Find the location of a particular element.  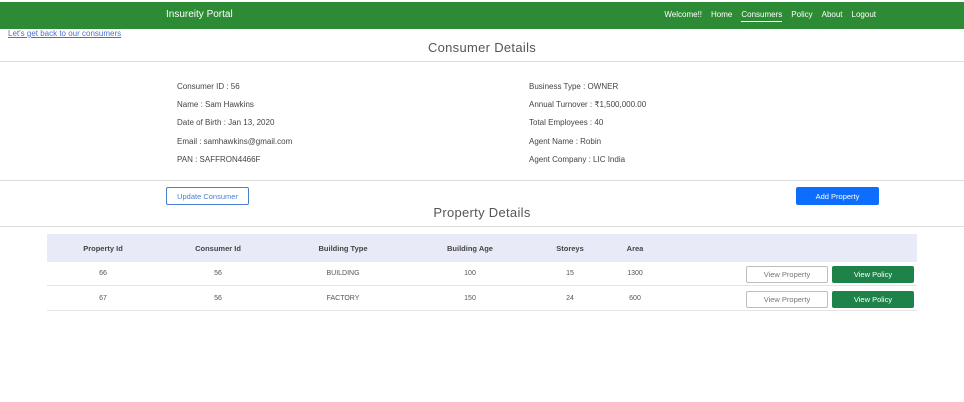

cell-building-type: FACTORY is located at coordinates (343, 298).